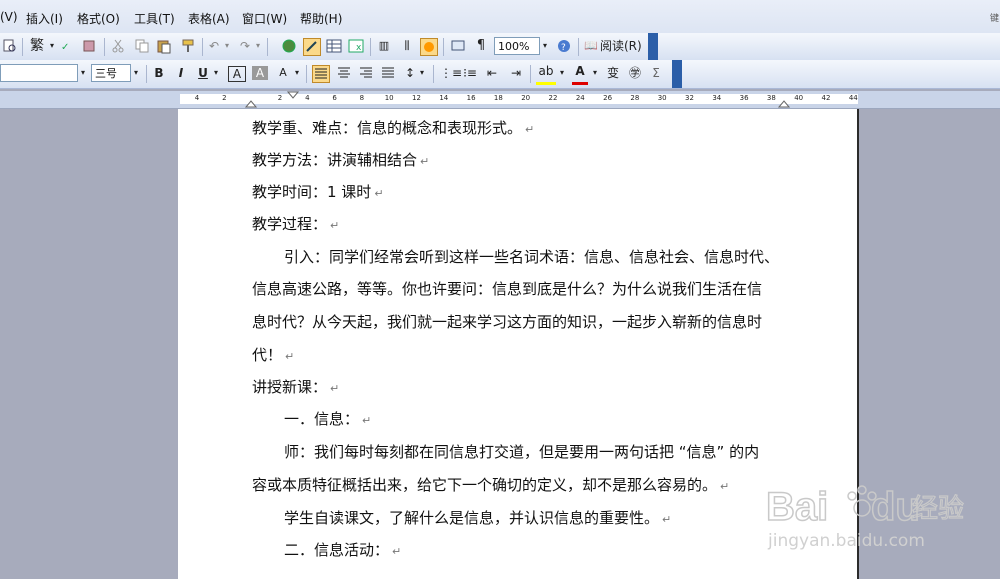 The image size is (1000, 579). I want to click on tables-borders-icon, so click(312, 47).